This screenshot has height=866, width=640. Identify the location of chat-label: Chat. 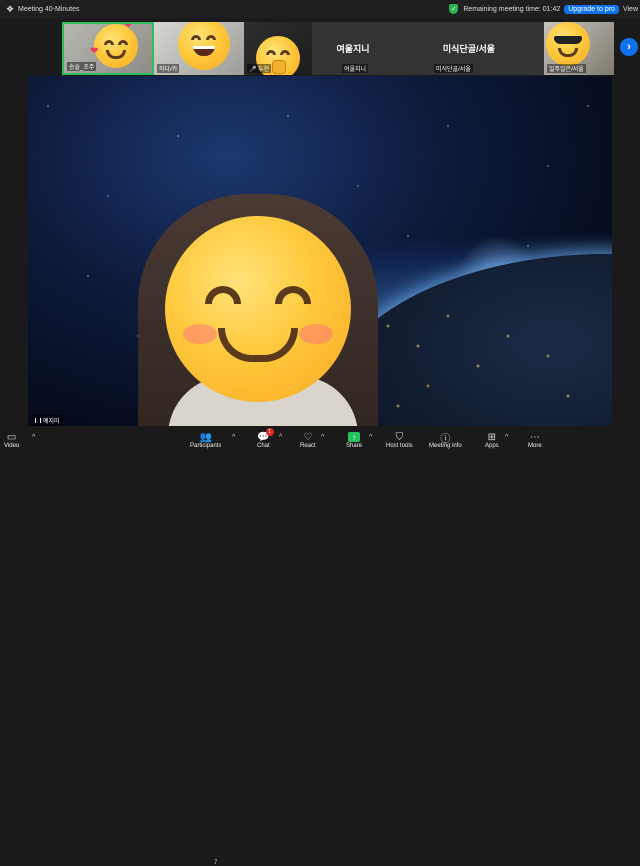
(263, 446).